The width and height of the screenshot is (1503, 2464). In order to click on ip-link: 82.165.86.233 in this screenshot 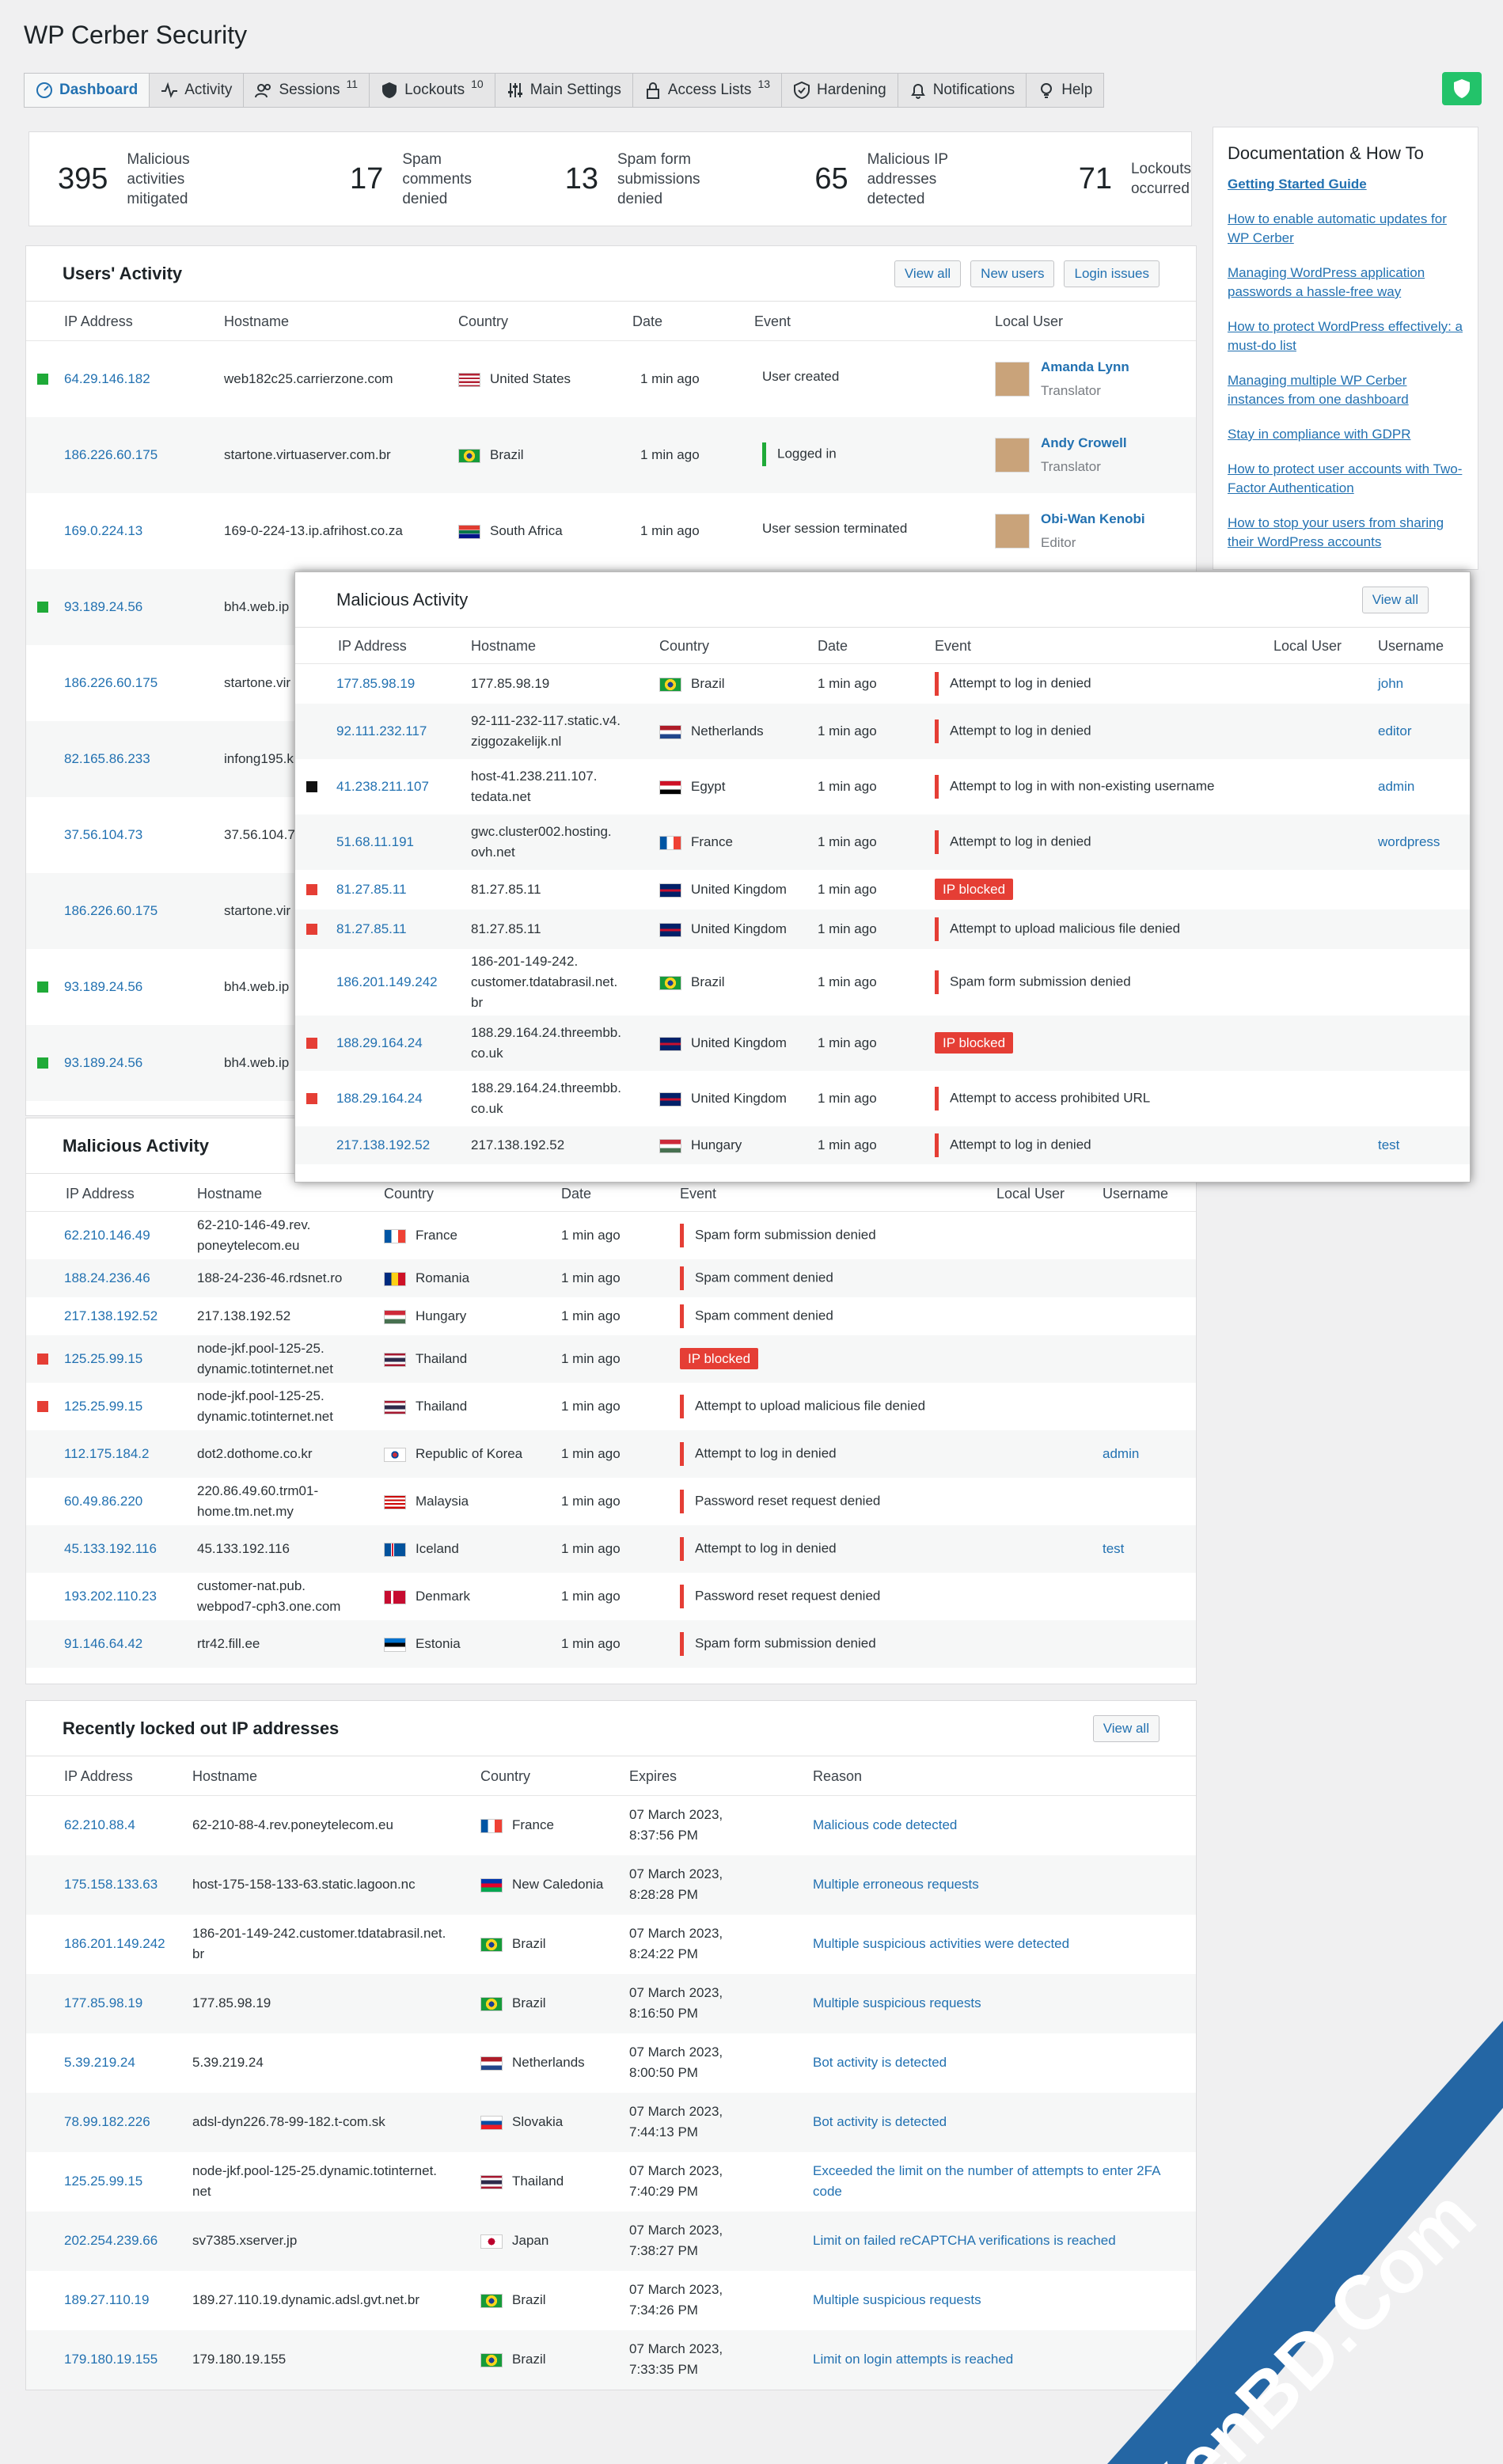, I will do `click(107, 759)`.